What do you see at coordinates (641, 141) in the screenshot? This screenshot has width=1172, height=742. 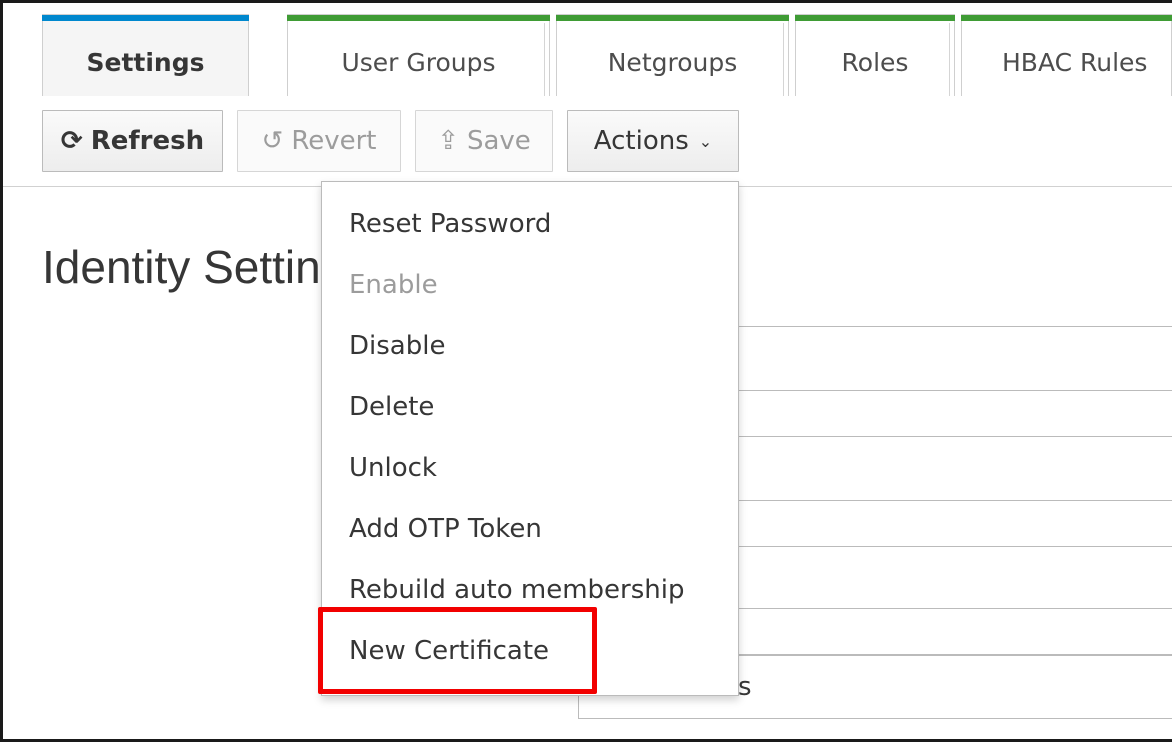 I see `actions-label: Actions` at bounding box center [641, 141].